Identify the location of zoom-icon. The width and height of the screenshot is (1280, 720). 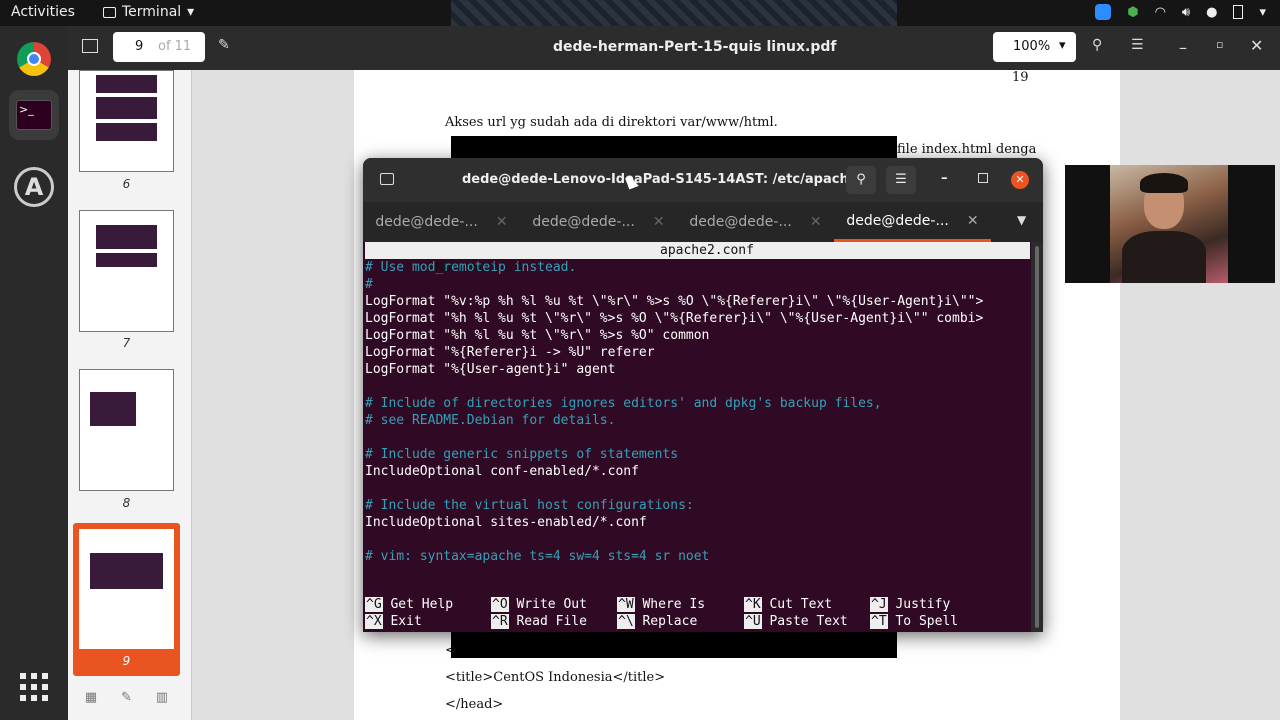
(1103, 12).